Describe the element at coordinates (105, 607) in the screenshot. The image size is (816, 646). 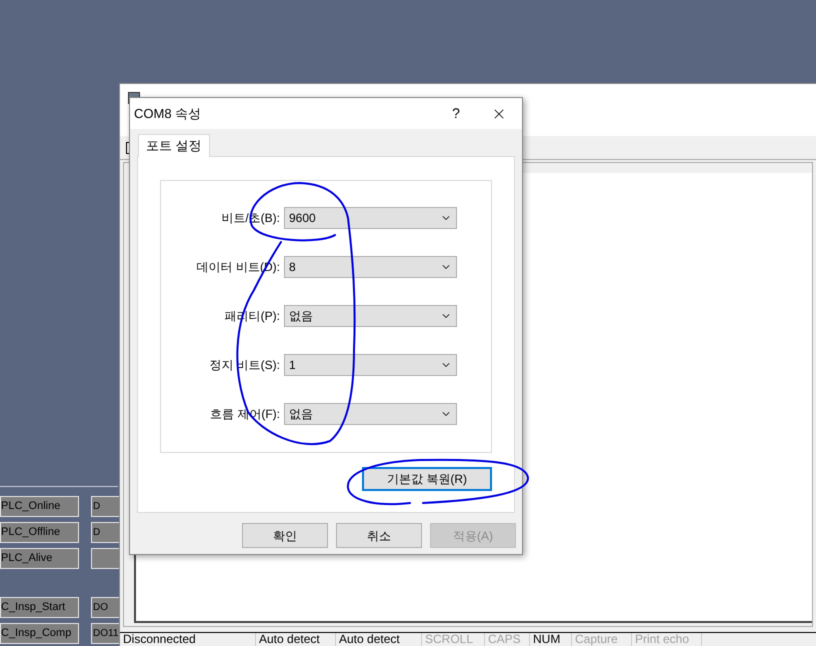
I see `panel-button: DO` at that location.